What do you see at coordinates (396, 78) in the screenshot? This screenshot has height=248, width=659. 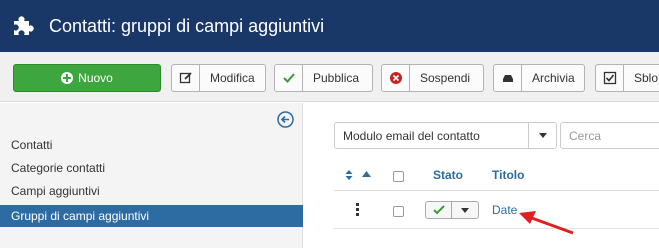 I see `cancel-circle-icon` at bounding box center [396, 78].